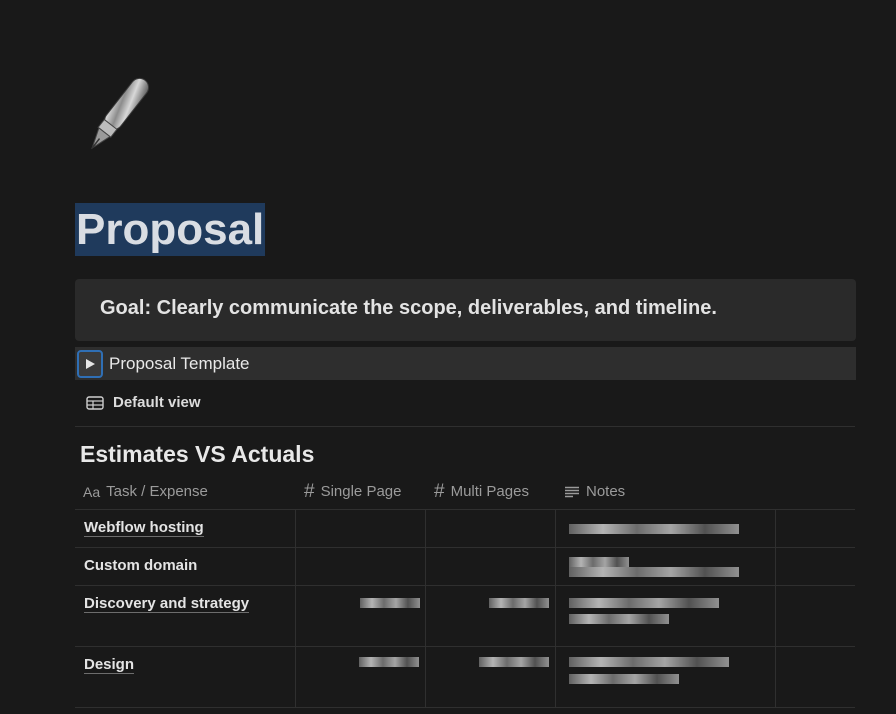 Image resolution: width=896 pixels, height=714 pixels. What do you see at coordinates (157, 402) in the screenshot?
I see `view-label: Default view` at bounding box center [157, 402].